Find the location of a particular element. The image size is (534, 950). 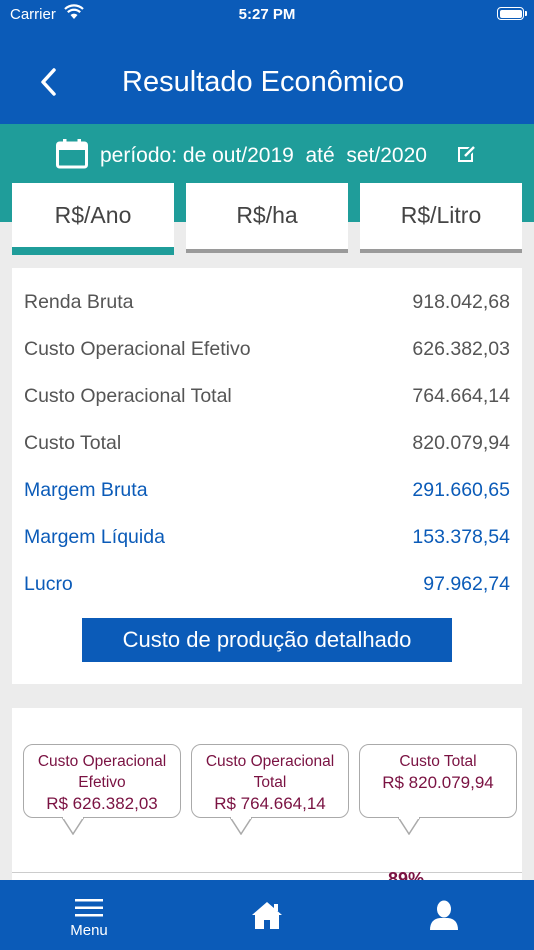

cost-bubble: Custo Operacional Efetivo R$ 626.382,03 is located at coordinates (102, 789).